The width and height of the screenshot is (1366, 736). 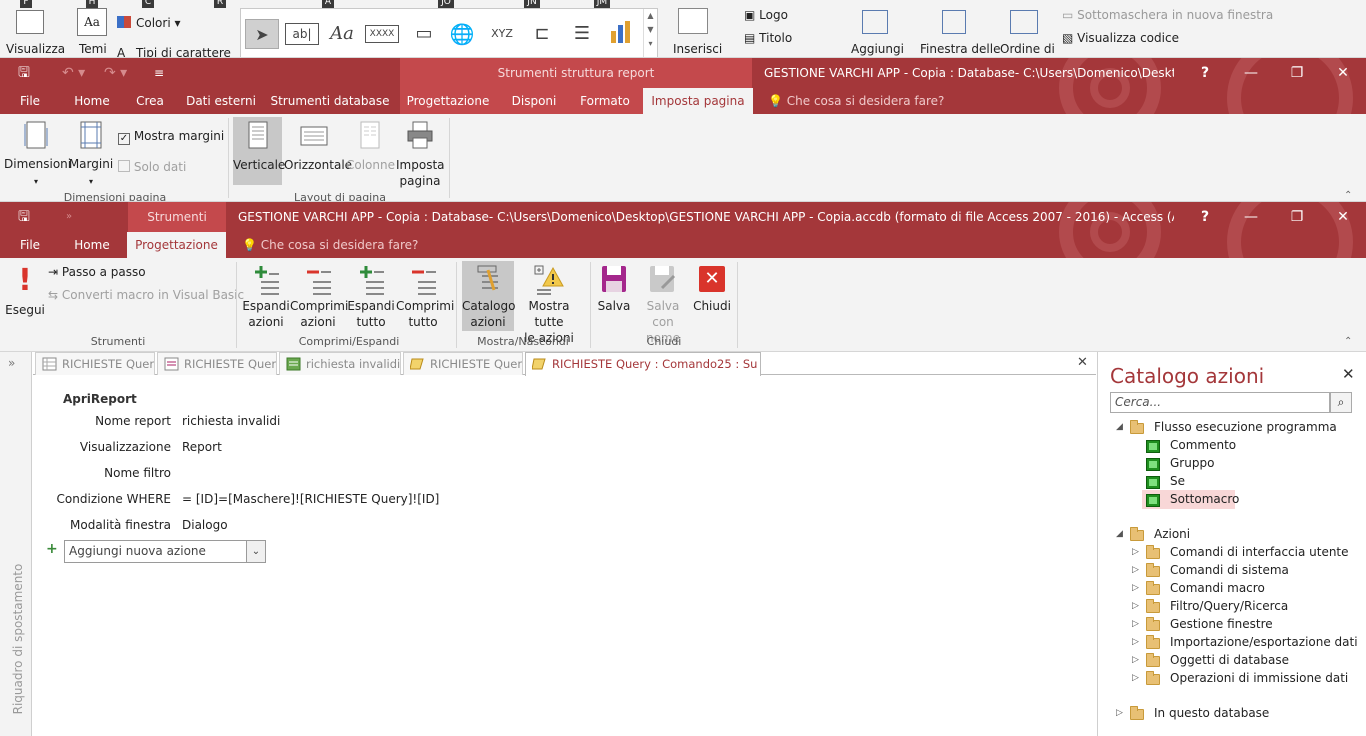 What do you see at coordinates (614, 289) in the screenshot?
I see `salva-button: Salva` at bounding box center [614, 289].